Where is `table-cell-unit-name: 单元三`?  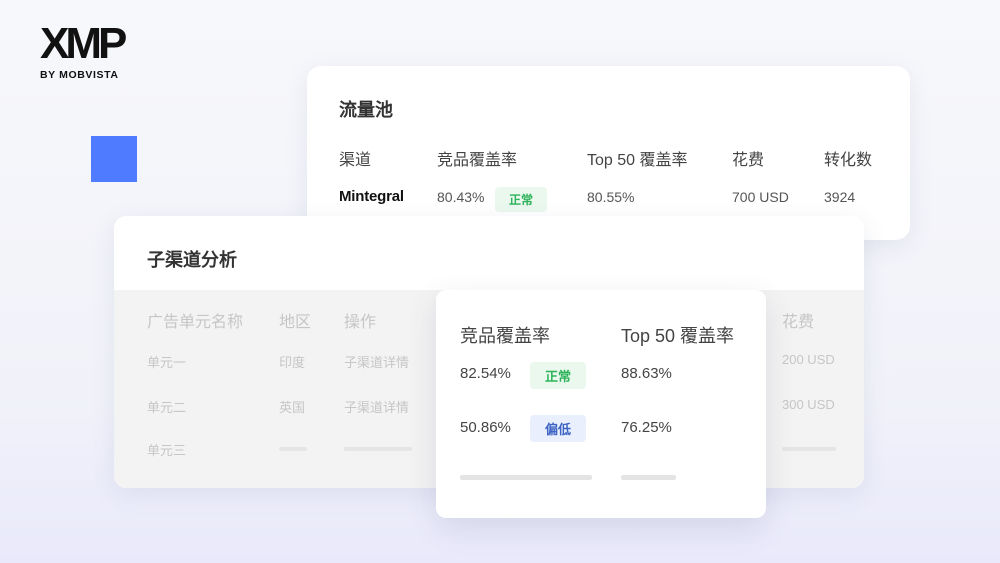 table-cell-unit-name: 单元三 is located at coordinates (167, 450).